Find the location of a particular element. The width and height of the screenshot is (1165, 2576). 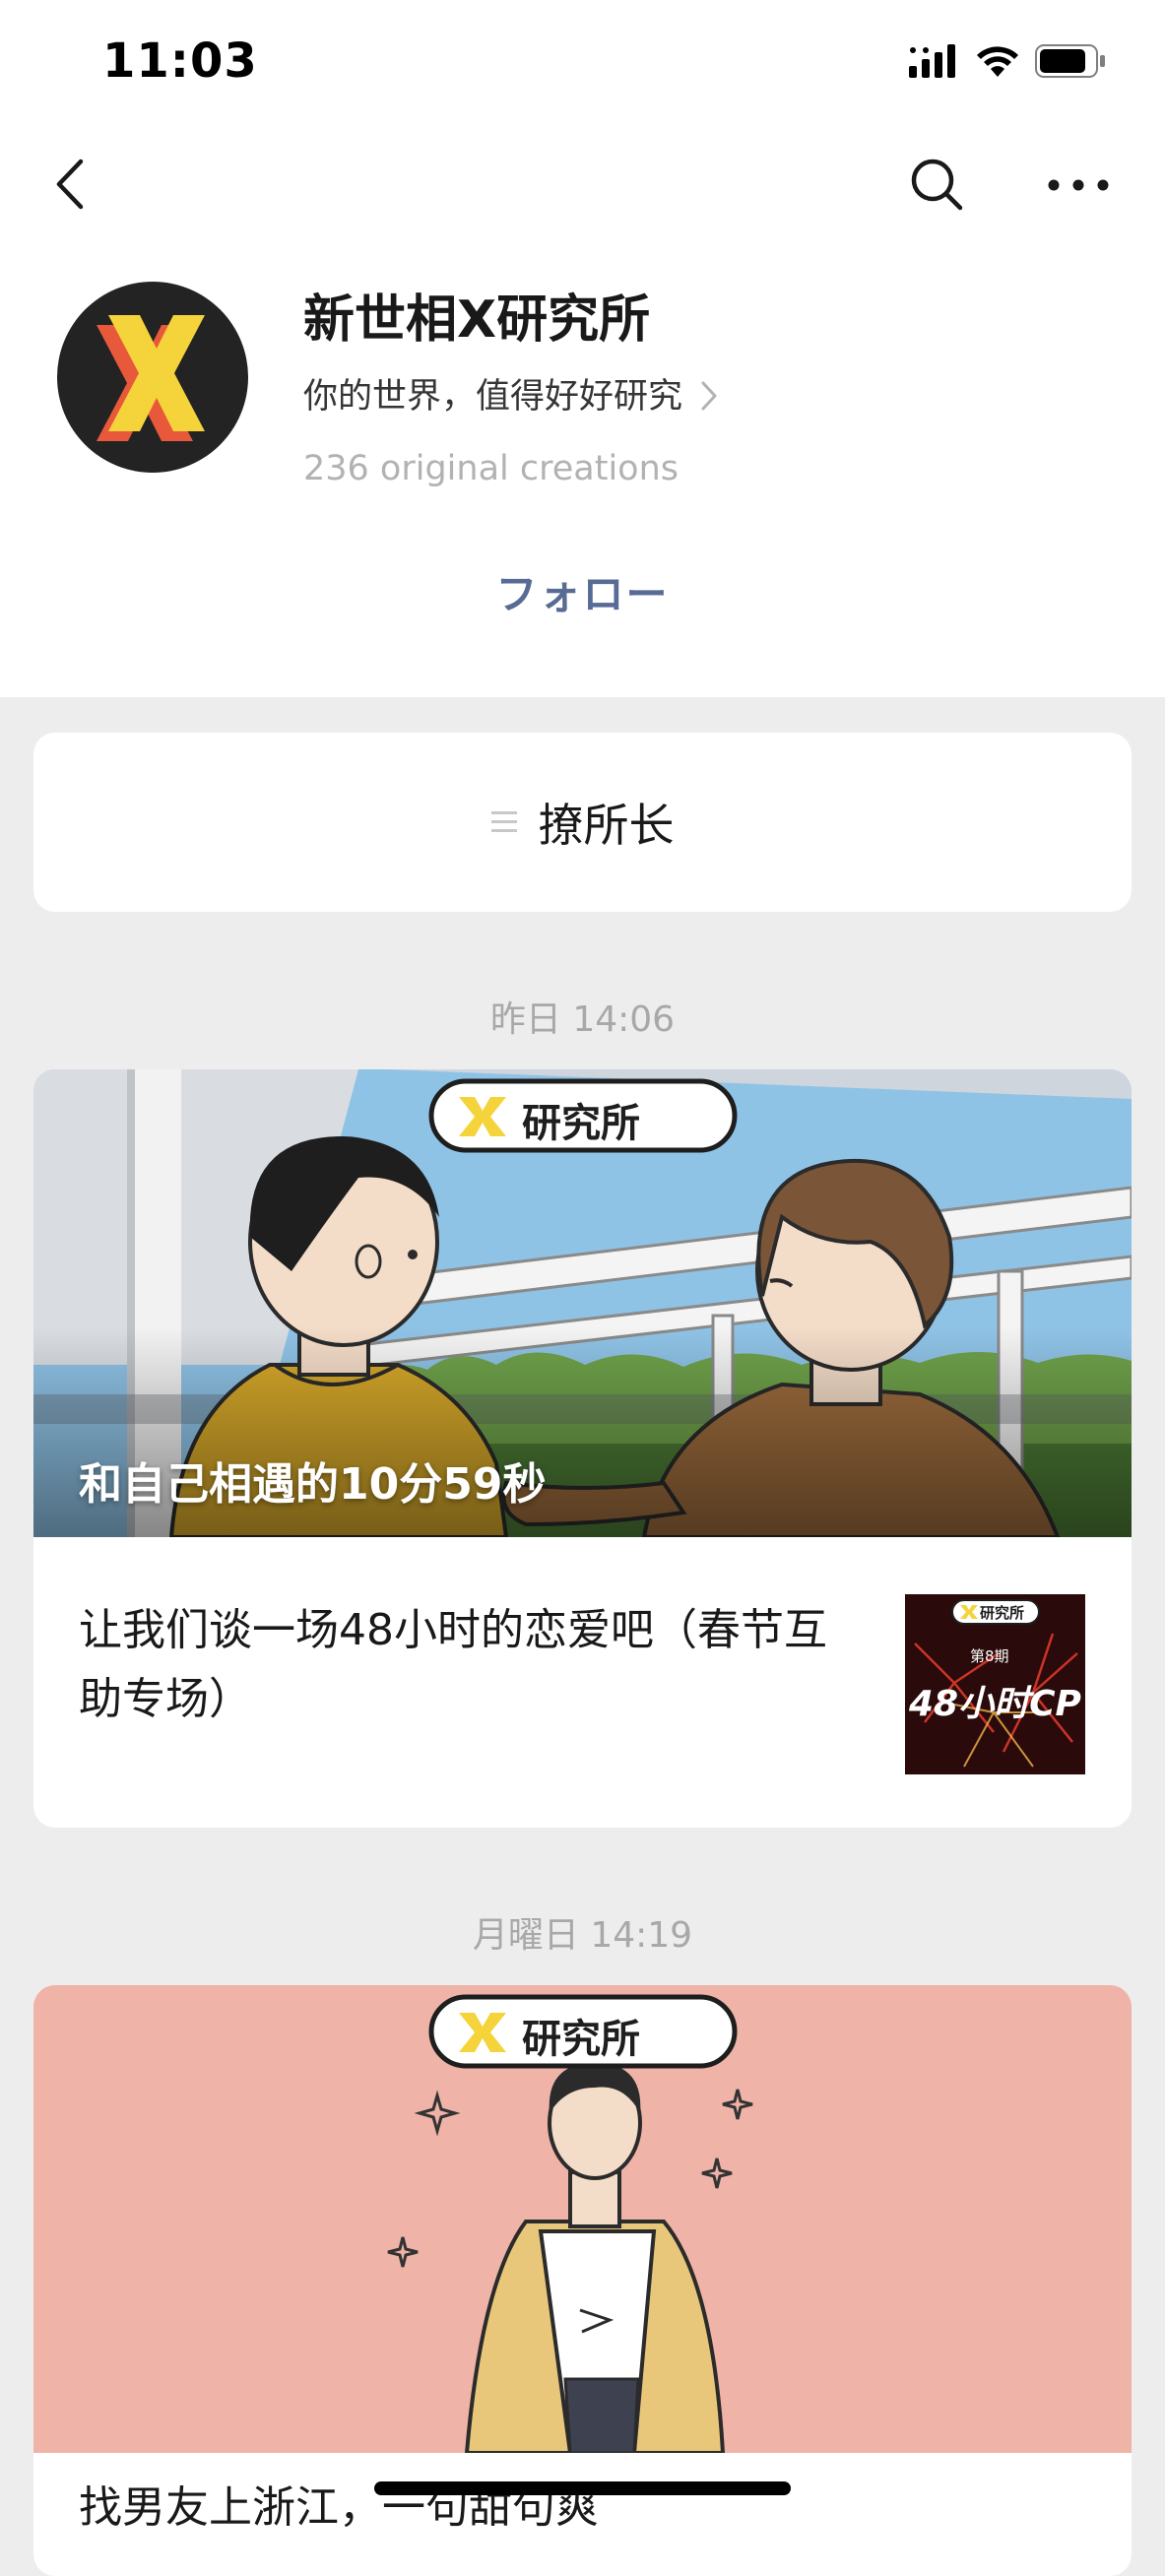

search-button is located at coordinates (937, 185).